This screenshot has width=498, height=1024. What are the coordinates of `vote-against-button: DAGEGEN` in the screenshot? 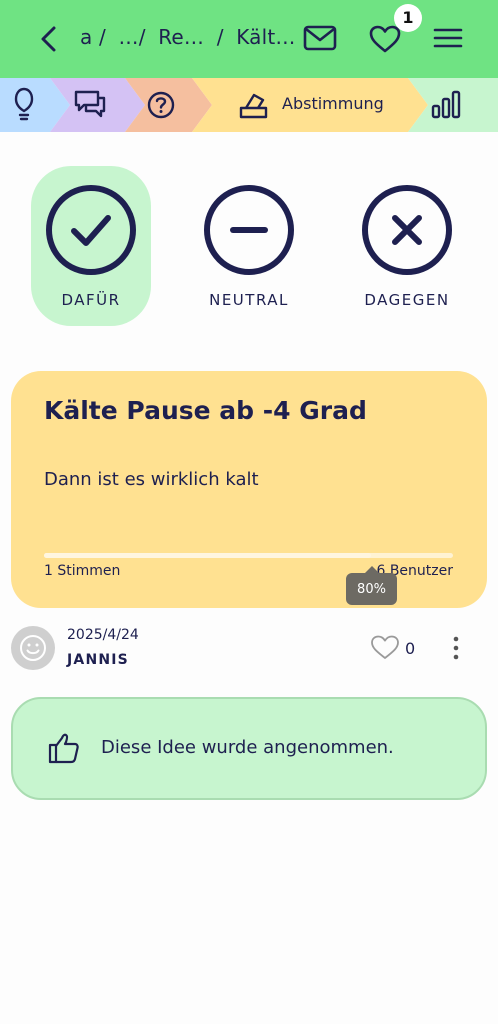 It's located at (407, 246).